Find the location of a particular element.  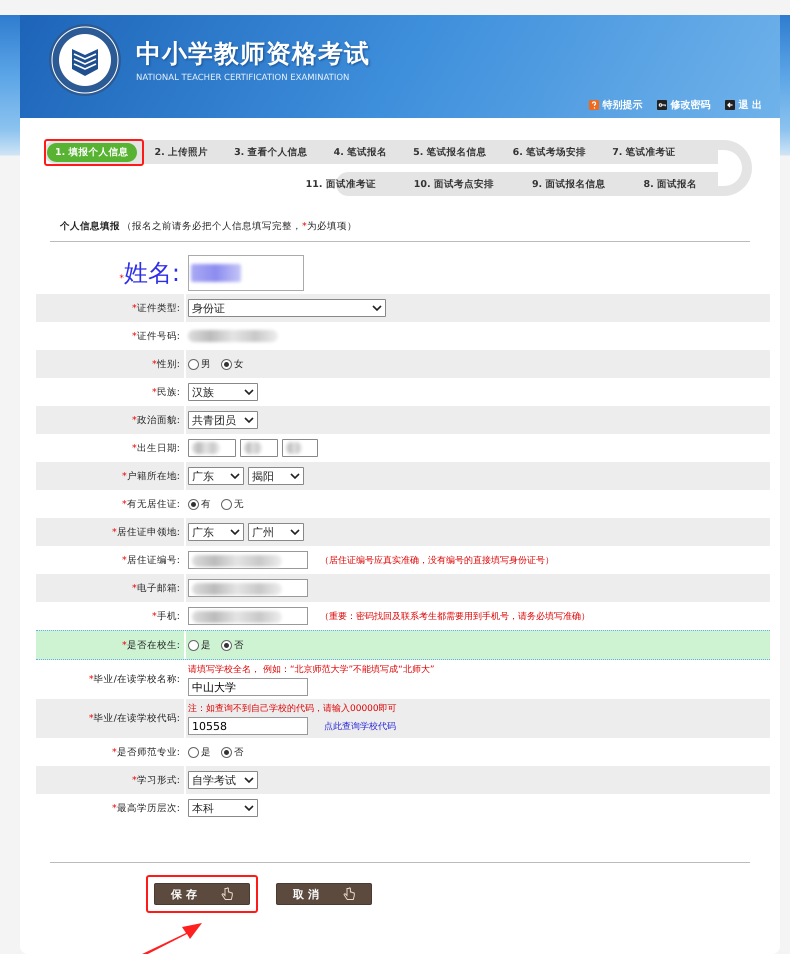

field-label: *手机: is located at coordinates (166, 616).